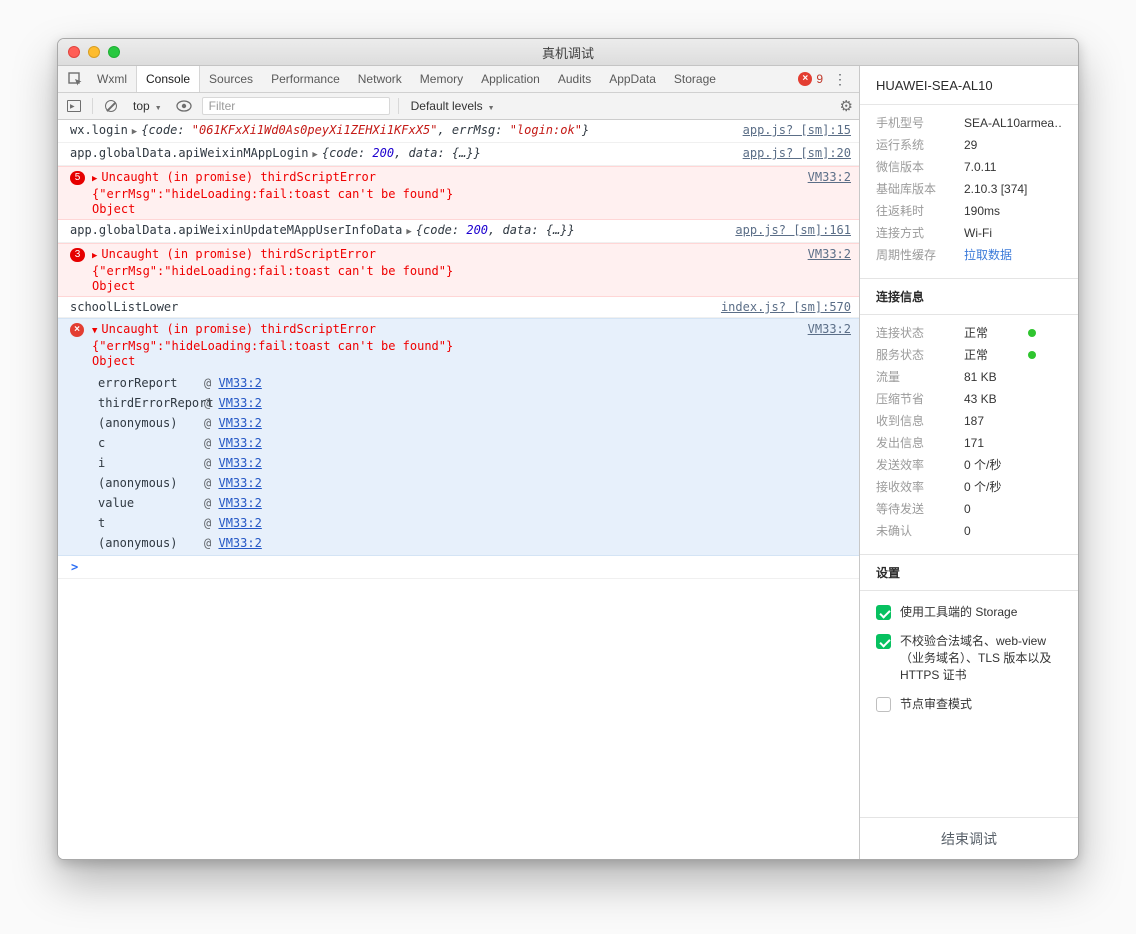  What do you see at coordinates (959, 612) in the screenshot?
I see `setting-label: 使用工具端的 Storage` at bounding box center [959, 612].